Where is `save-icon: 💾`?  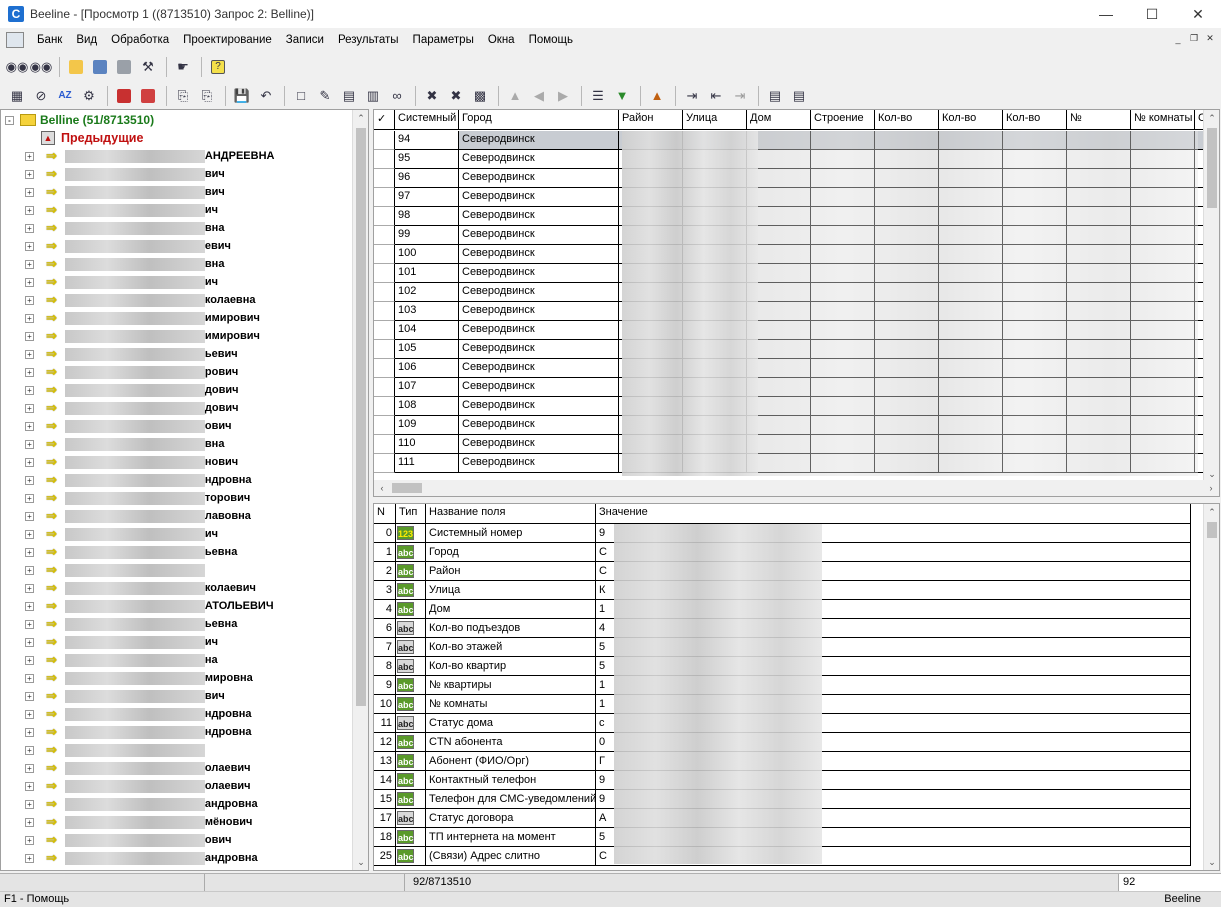 save-icon: 💾 is located at coordinates (242, 96).